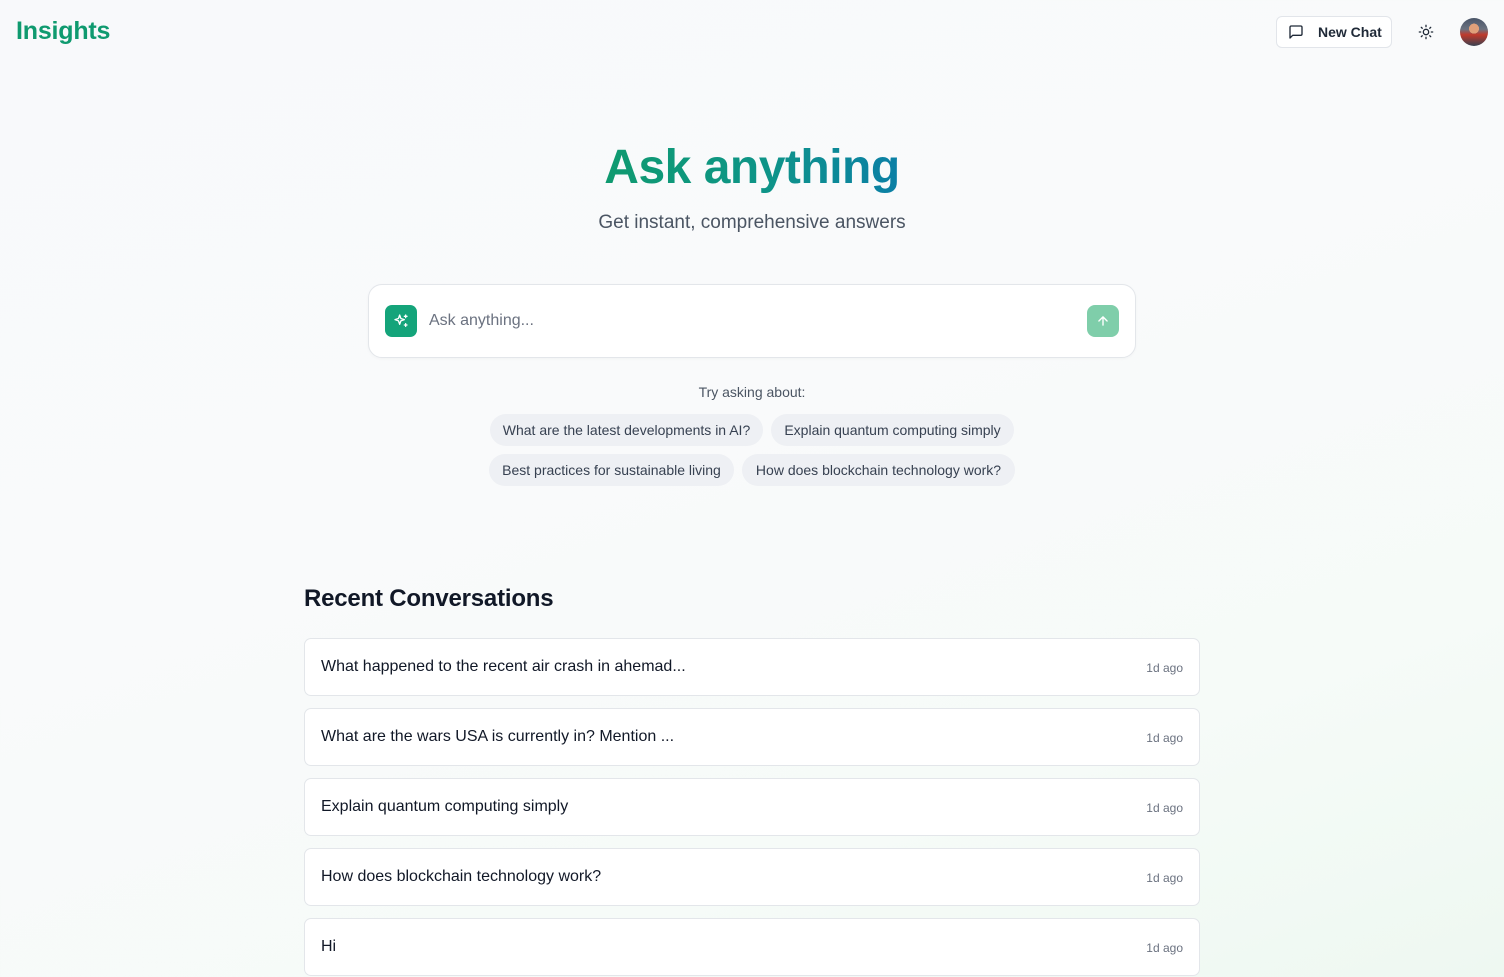 This screenshot has height=977, width=1504. I want to click on conversation-item: Hi 1d ago, so click(752, 947).